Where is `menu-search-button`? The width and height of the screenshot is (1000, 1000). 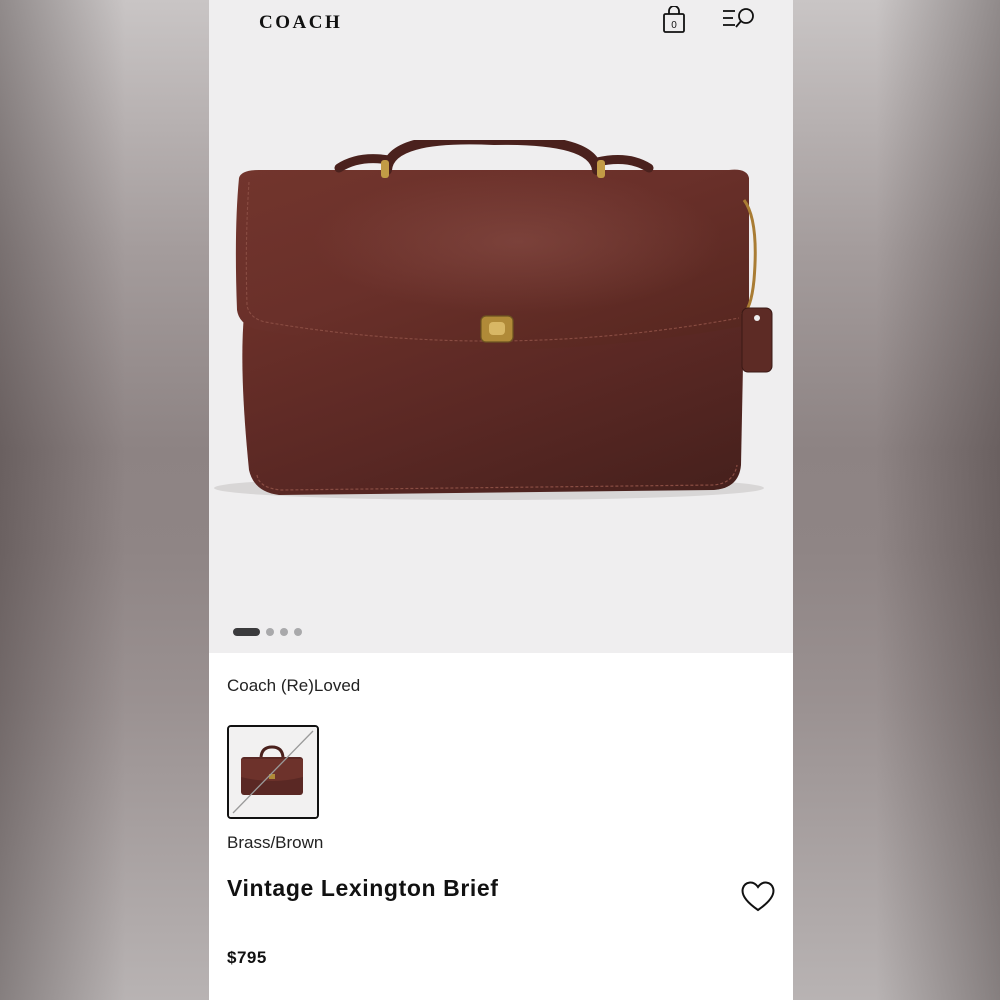
menu-search-button is located at coordinates (739, 19).